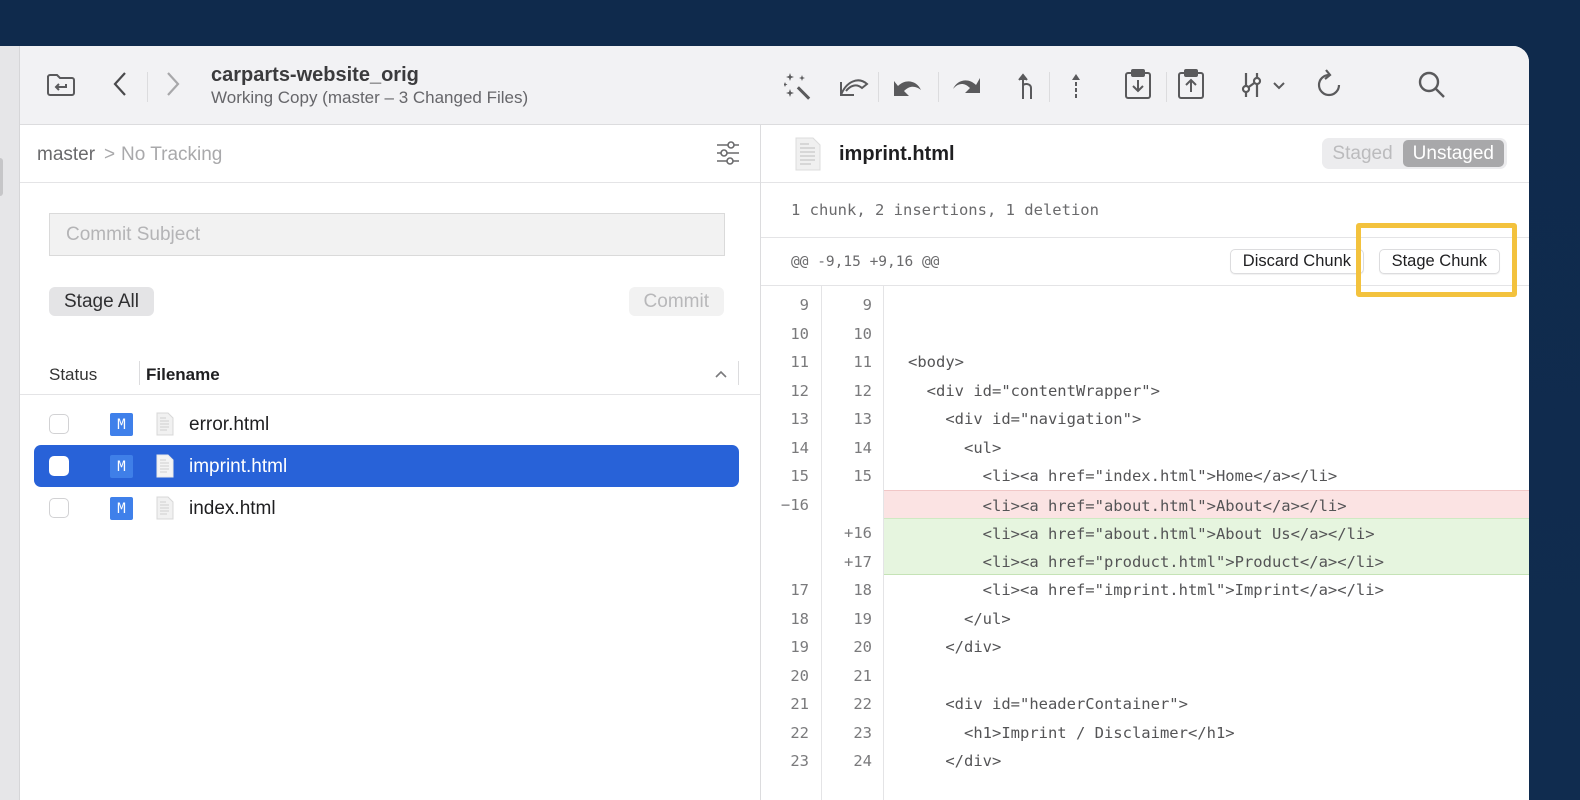 The width and height of the screenshot is (1580, 800). Describe the element at coordinates (61, 84) in the screenshot. I see `folder-return-icon` at that location.